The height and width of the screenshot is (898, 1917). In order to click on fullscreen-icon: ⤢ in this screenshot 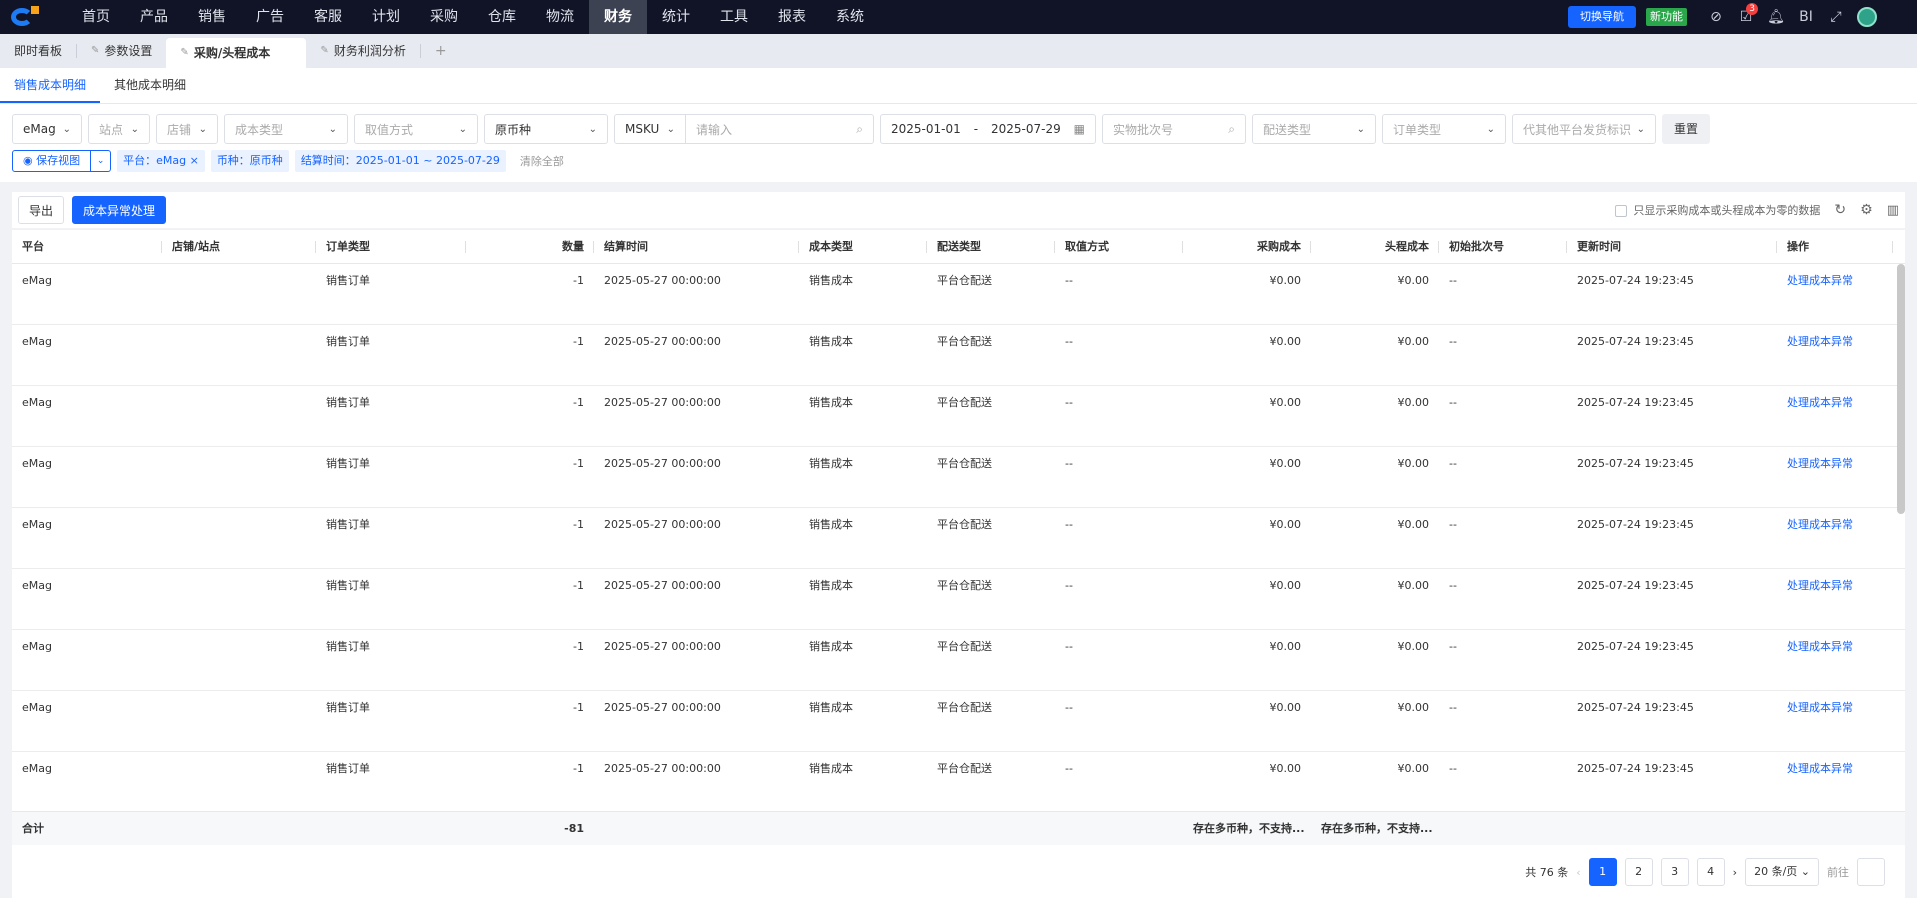, I will do `click(1836, 17)`.